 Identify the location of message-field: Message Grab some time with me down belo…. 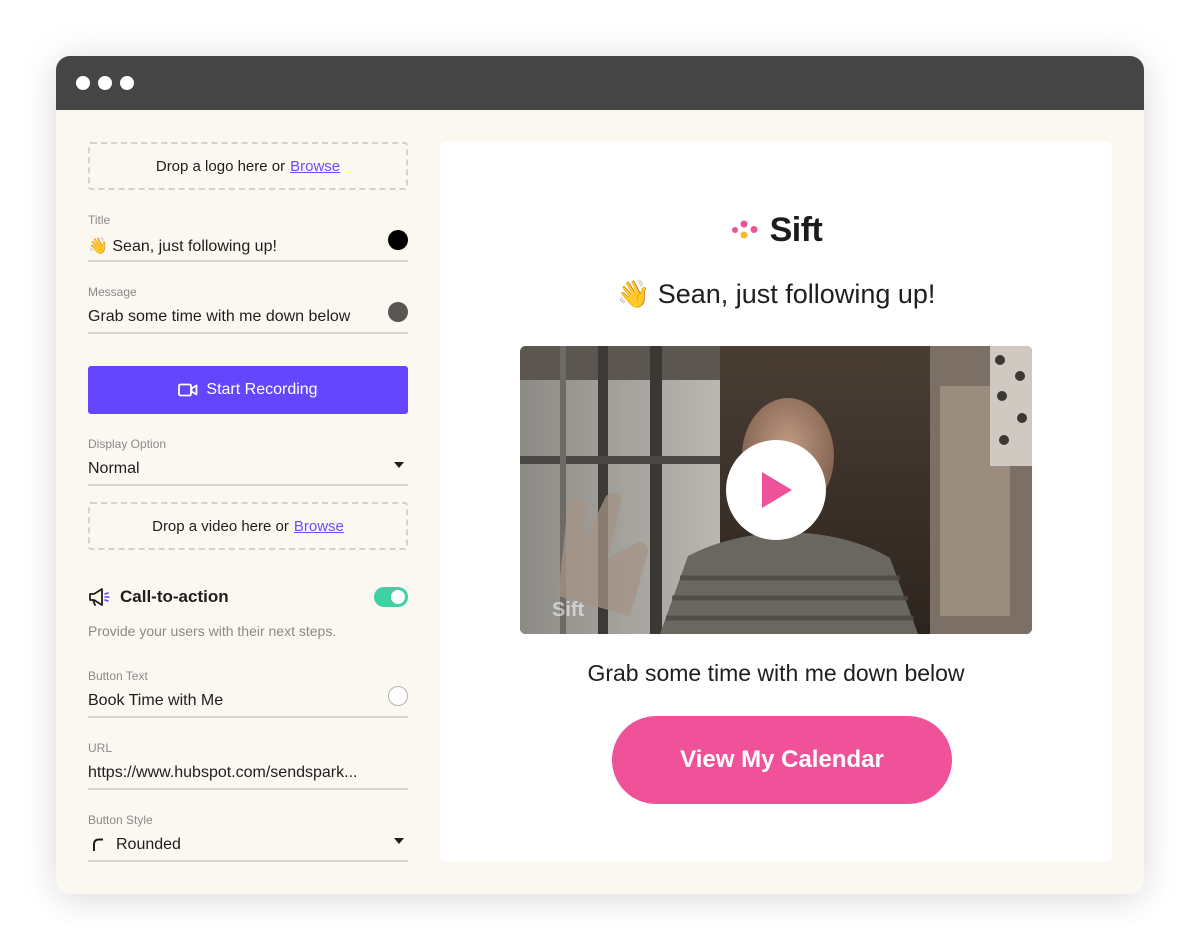
(248, 306).